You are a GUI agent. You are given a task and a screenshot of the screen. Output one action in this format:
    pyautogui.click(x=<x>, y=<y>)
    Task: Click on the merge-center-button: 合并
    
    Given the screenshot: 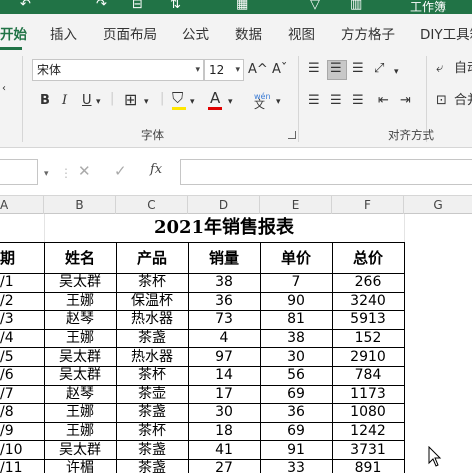 What is the action you would take?
    pyautogui.click(x=463, y=101)
    